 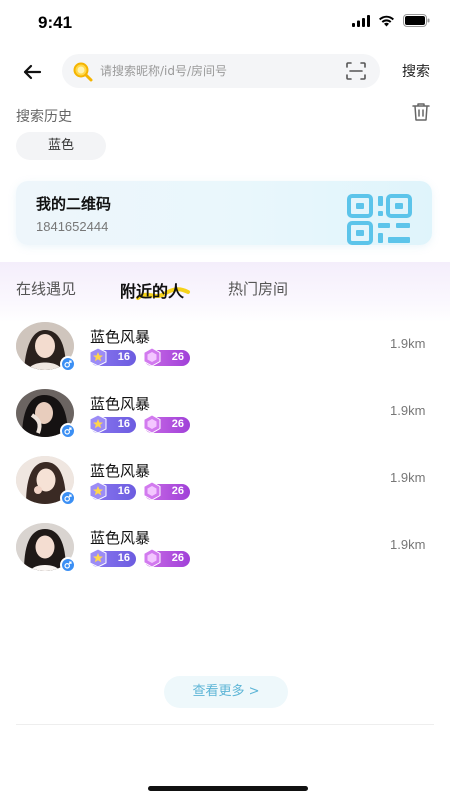 I want to click on search-icon, so click(x=83, y=72).